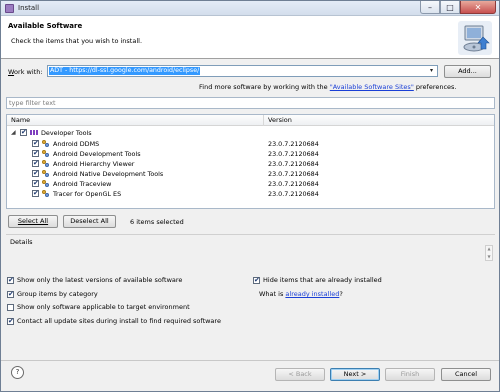 This screenshot has width=500, height=392. What do you see at coordinates (17, 372) in the screenshot?
I see `help-icon: ?` at bounding box center [17, 372].